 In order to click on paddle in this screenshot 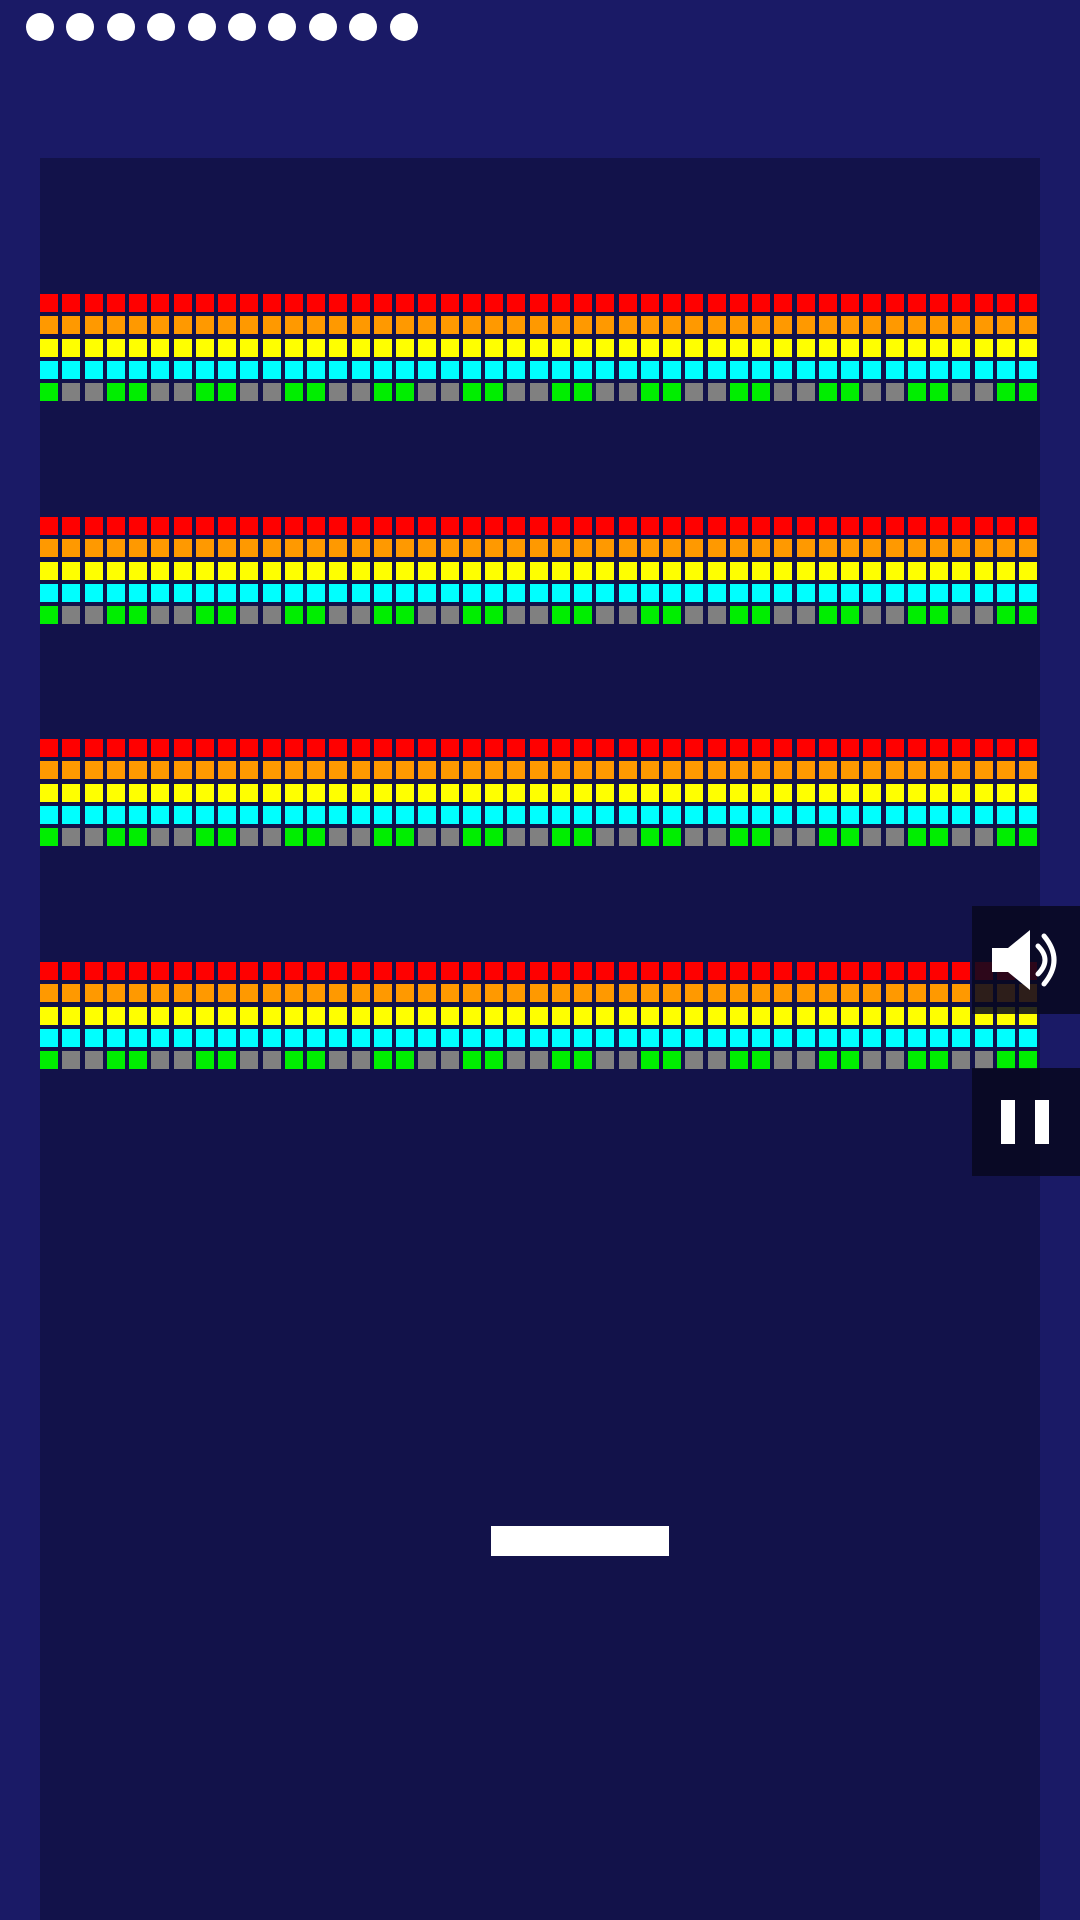, I will do `click(580, 1541)`.